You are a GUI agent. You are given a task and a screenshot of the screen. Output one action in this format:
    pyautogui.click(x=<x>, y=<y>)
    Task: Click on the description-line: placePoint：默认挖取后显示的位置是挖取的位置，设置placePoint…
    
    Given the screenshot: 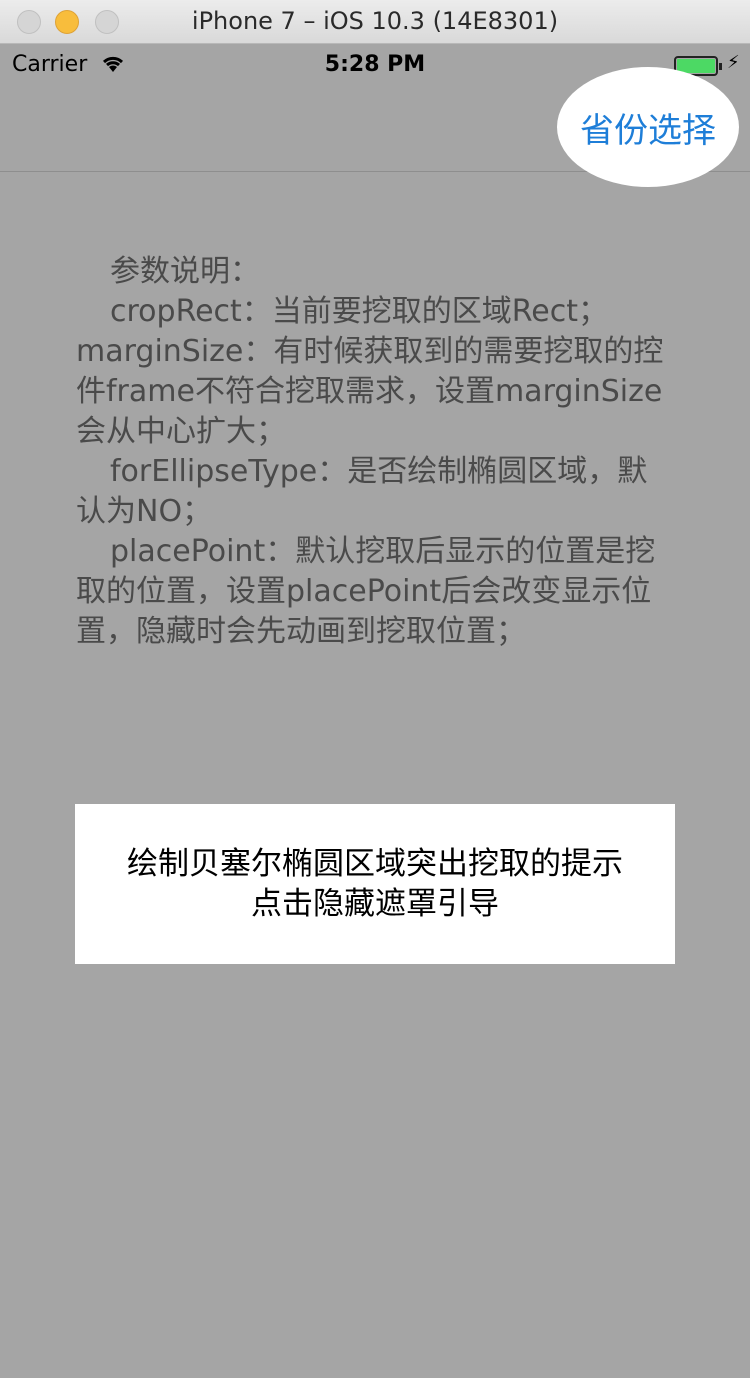 What is the action you would take?
    pyautogui.click(x=366, y=591)
    